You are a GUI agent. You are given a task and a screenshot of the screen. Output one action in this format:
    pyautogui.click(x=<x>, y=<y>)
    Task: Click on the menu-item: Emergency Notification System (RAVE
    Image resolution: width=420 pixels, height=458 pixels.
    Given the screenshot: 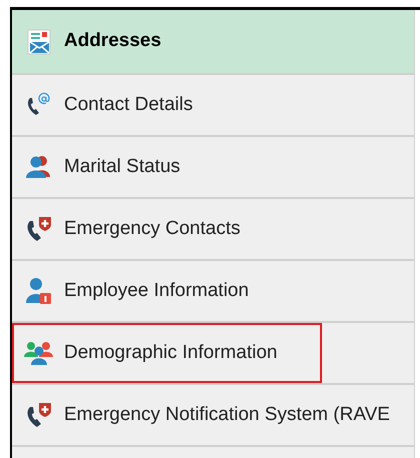 What is the action you would take?
    pyautogui.click(x=213, y=415)
    